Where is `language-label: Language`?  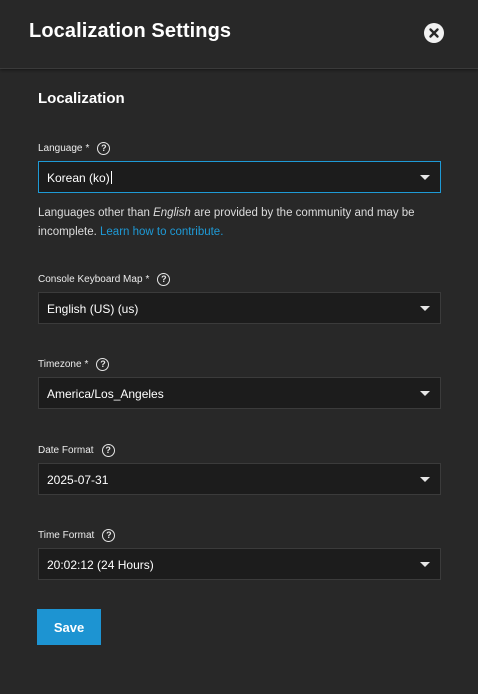
language-label: Language is located at coordinates (60, 148).